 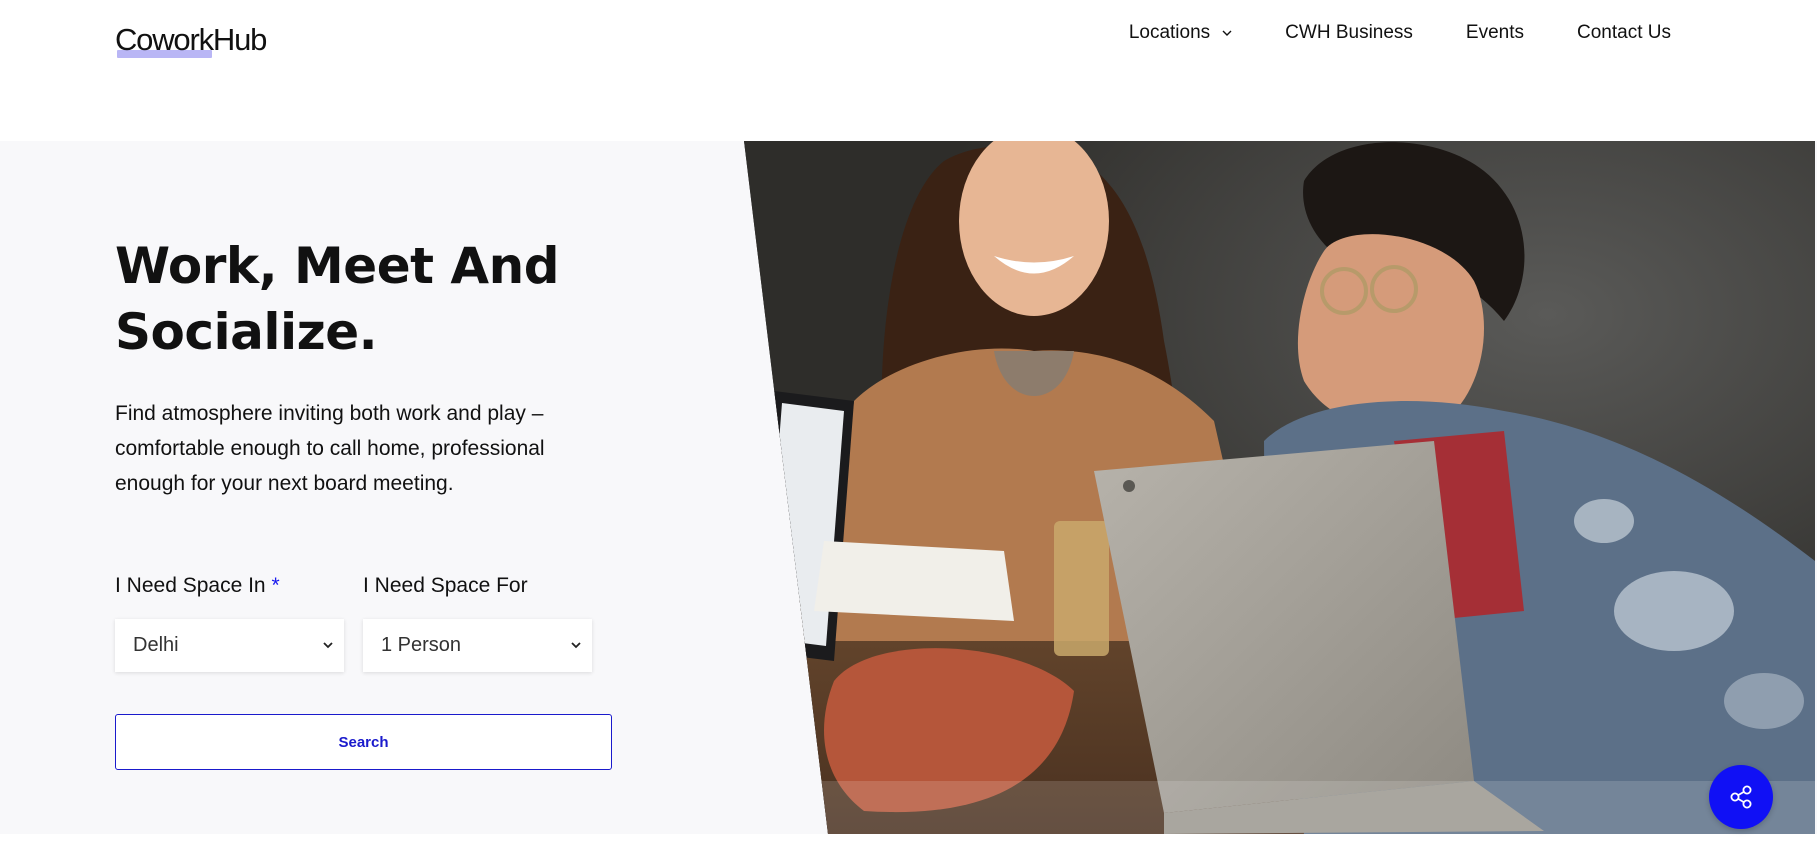 I want to click on nav-item-cwh-business: CWH Business, so click(x=1349, y=33).